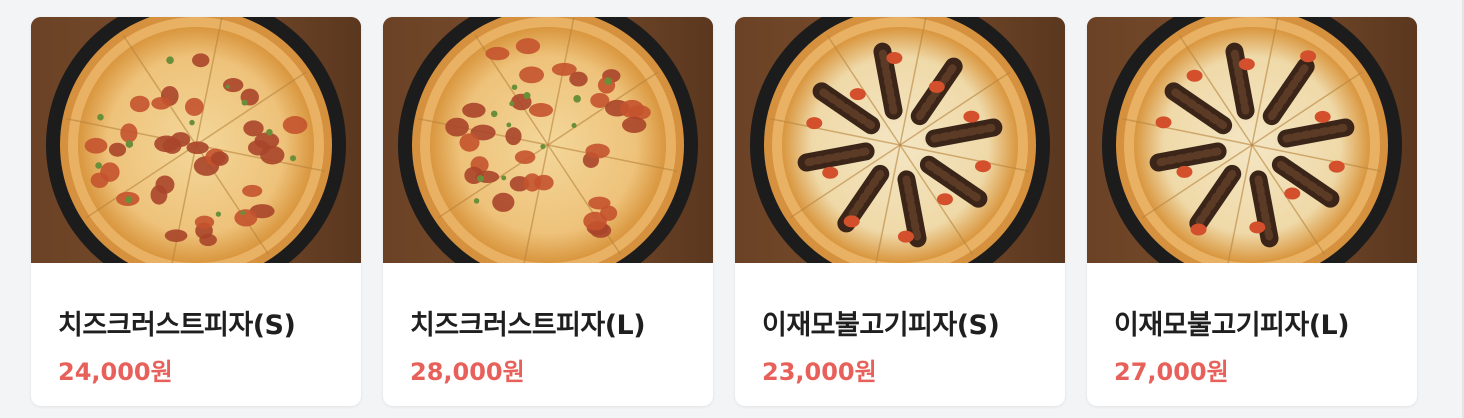 The width and height of the screenshot is (1464, 418). What do you see at coordinates (881, 325) in the screenshot?
I see `product-name: 이재모불고기피자(S)` at bounding box center [881, 325].